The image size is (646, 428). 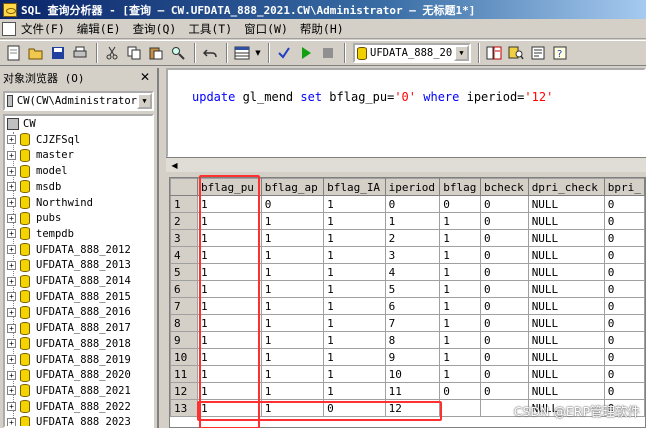 I want to click on pane-splitter, so click(x=406, y=174).